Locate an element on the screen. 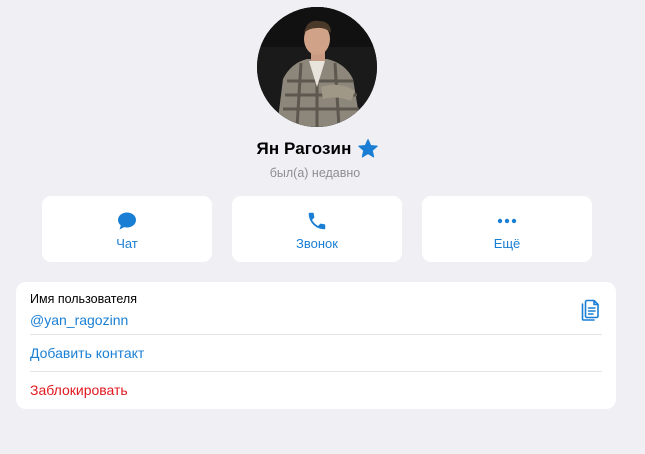  avatar-photo is located at coordinates (317, 67).